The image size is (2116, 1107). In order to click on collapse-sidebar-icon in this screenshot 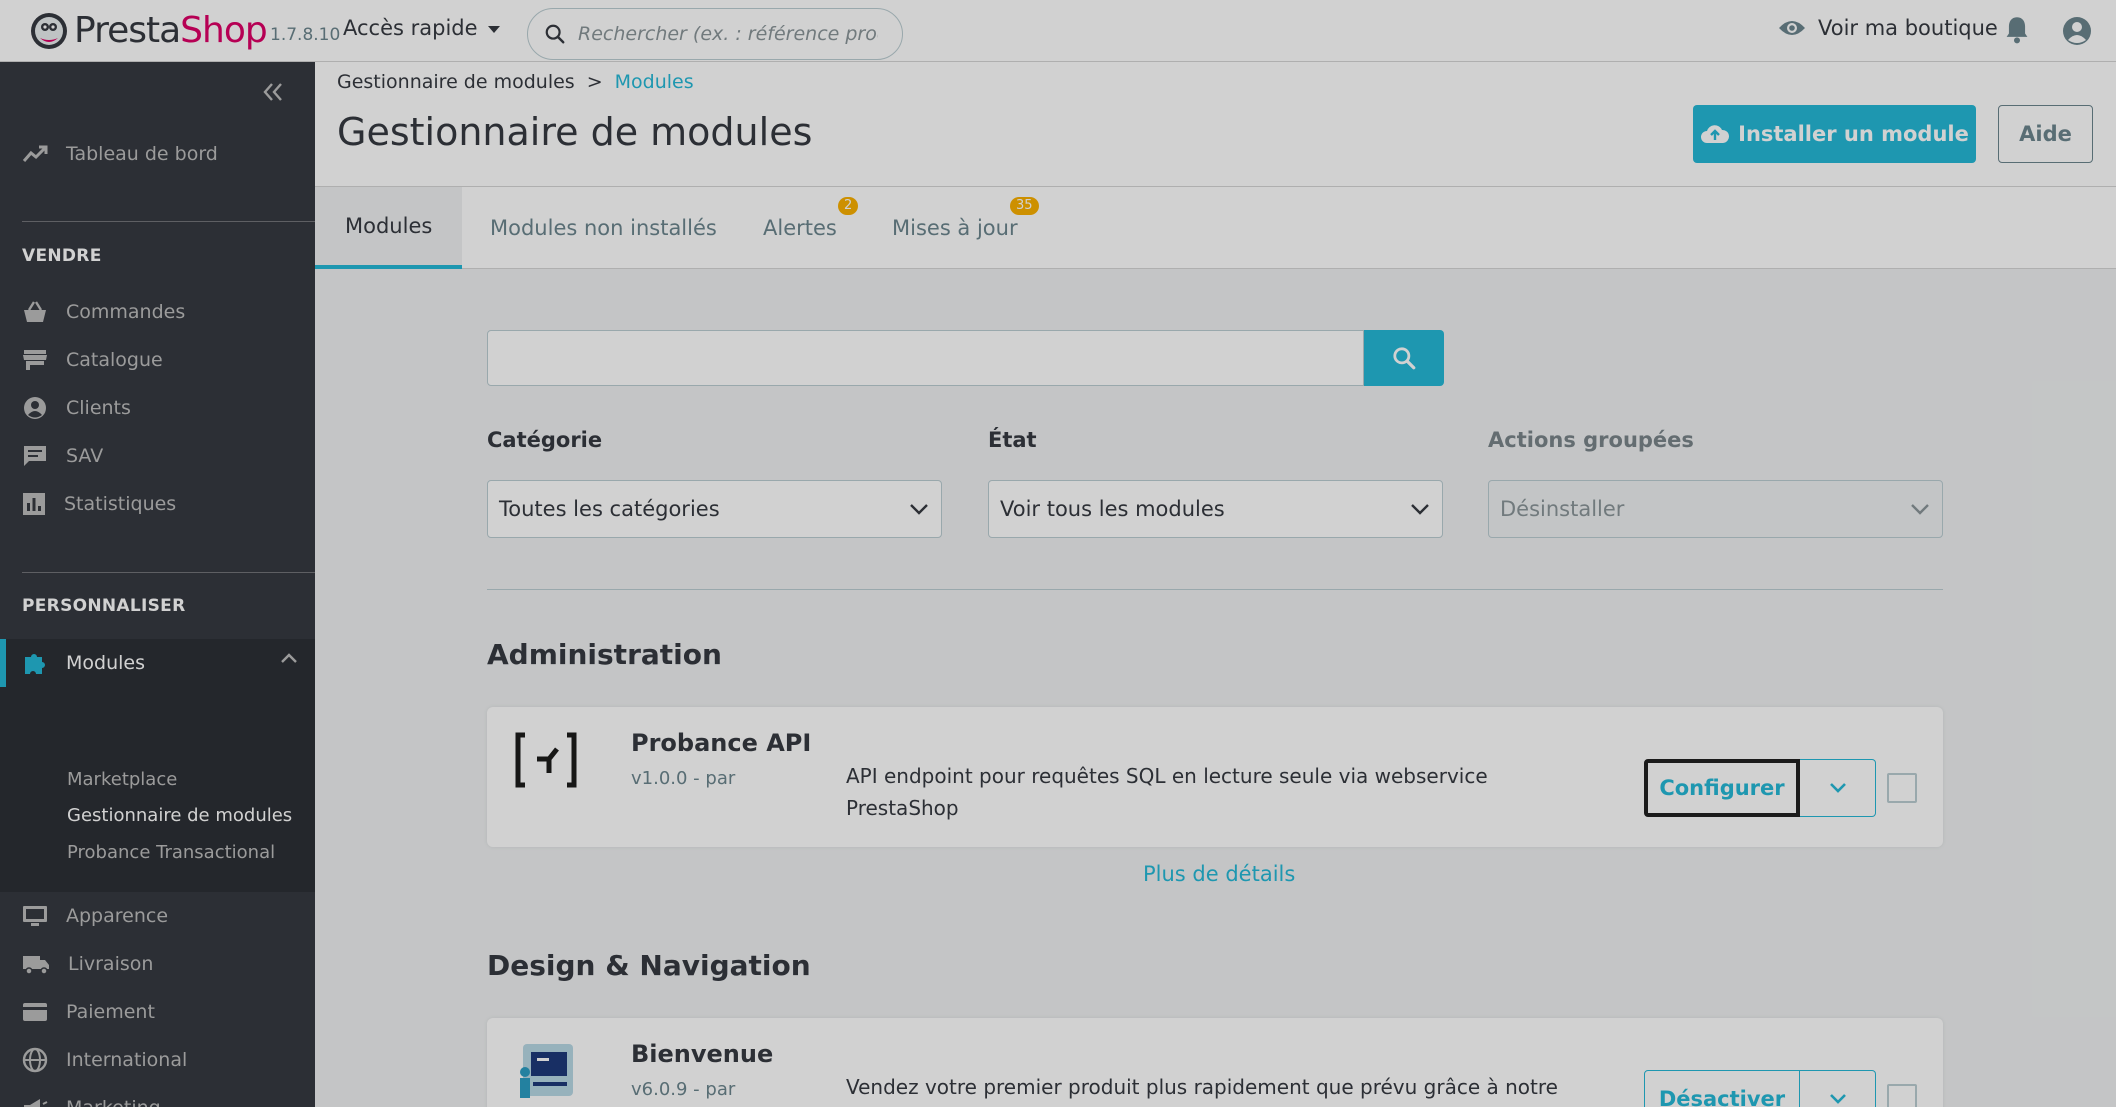, I will do `click(273, 92)`.